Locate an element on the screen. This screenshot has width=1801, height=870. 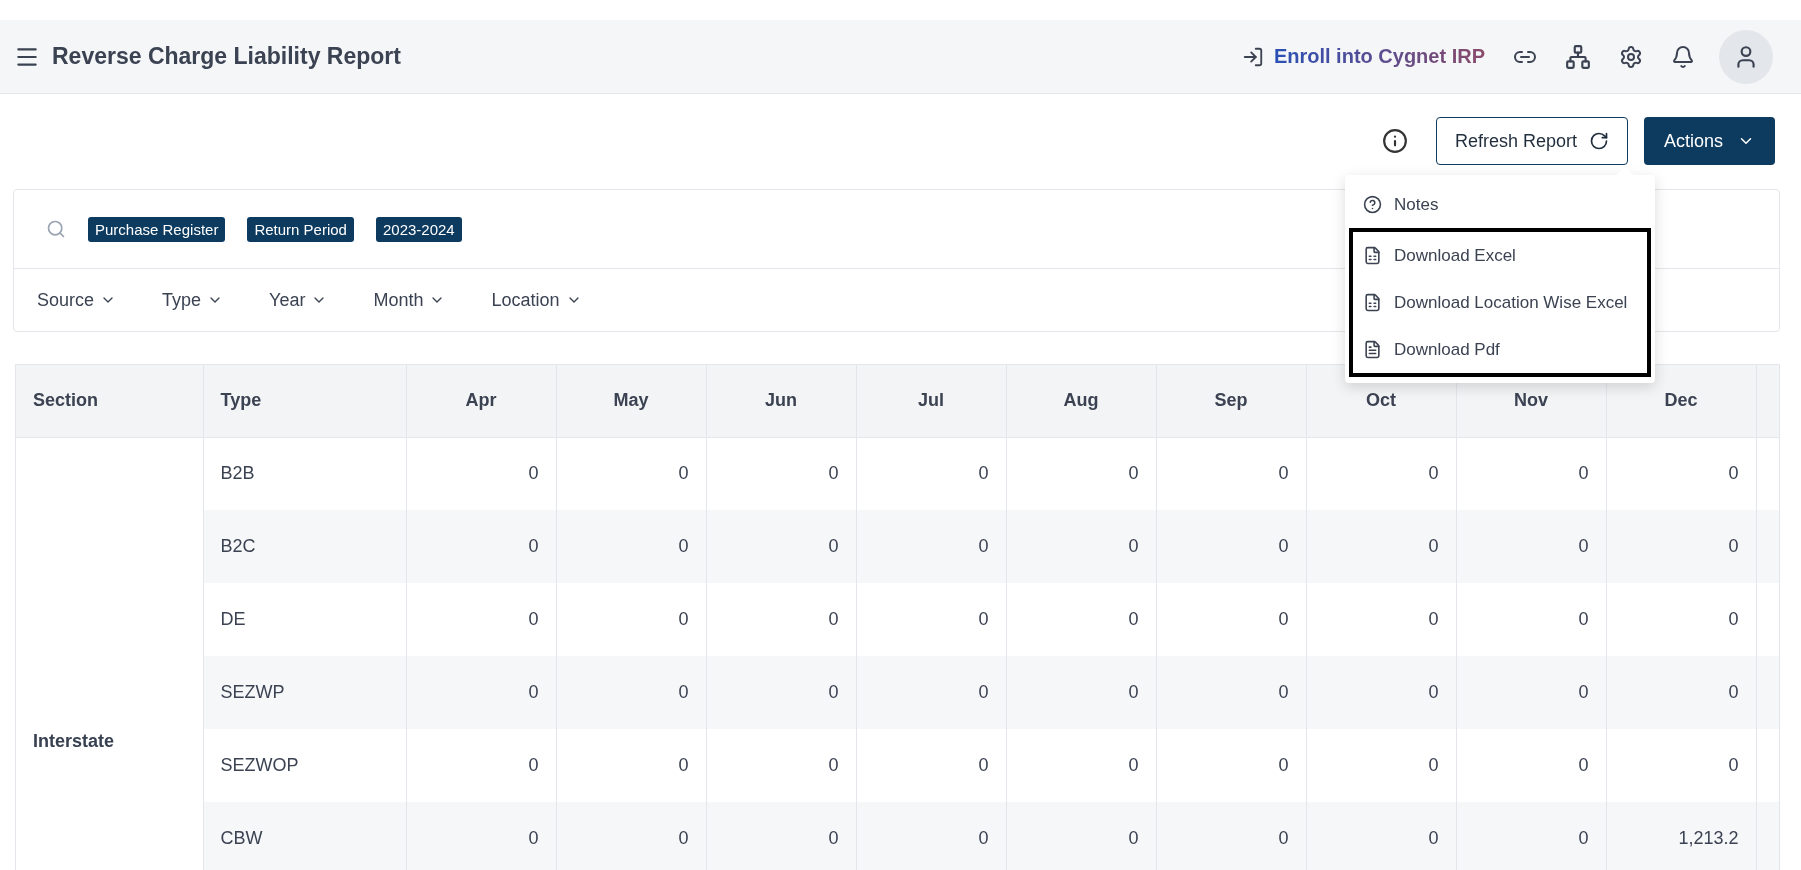
info-icon is located at coordinates (1394, 141).